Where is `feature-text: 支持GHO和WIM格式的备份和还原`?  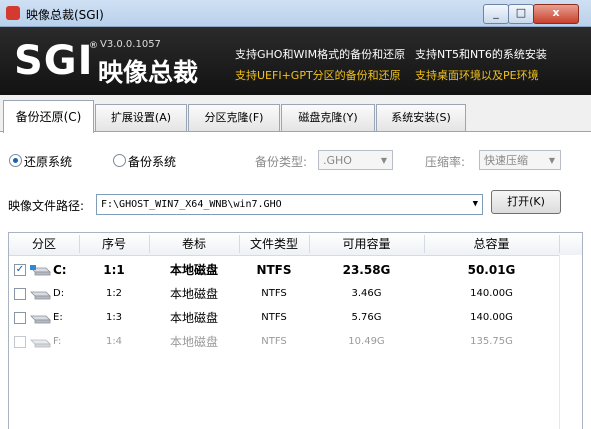
feature-text: 支持GHO和WIM格式的备份和还原 is located at coordinates (320, 54).